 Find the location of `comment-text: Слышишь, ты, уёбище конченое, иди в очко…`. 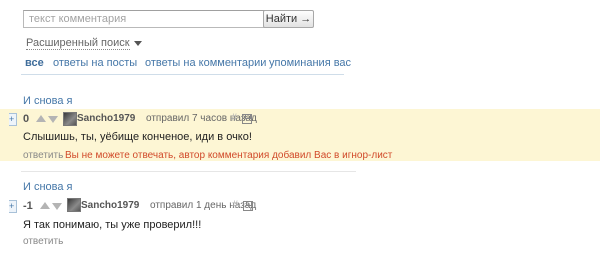

comment-text: Слышишь, ты, уёбище конченое, иди в очко… is located at coordinates (137, 137).